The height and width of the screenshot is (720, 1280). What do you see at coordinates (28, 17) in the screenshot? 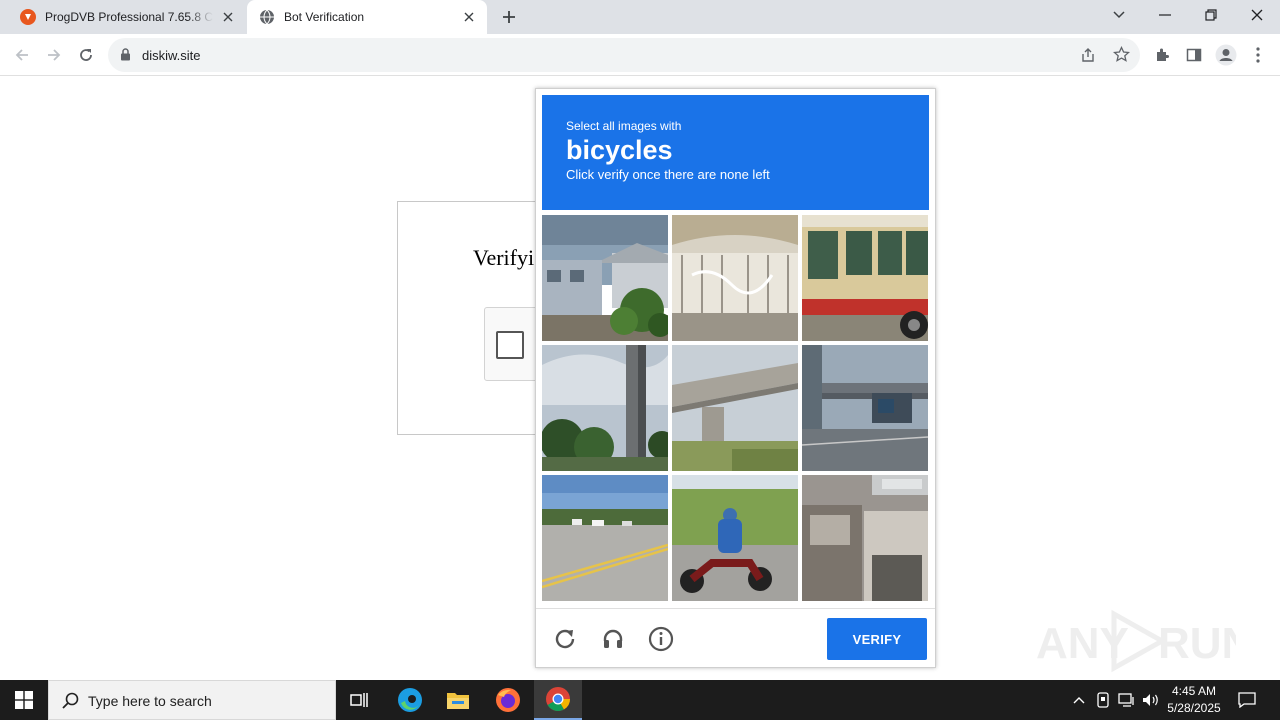
I see `progdvb-icon` at bounding box center [28, 17].